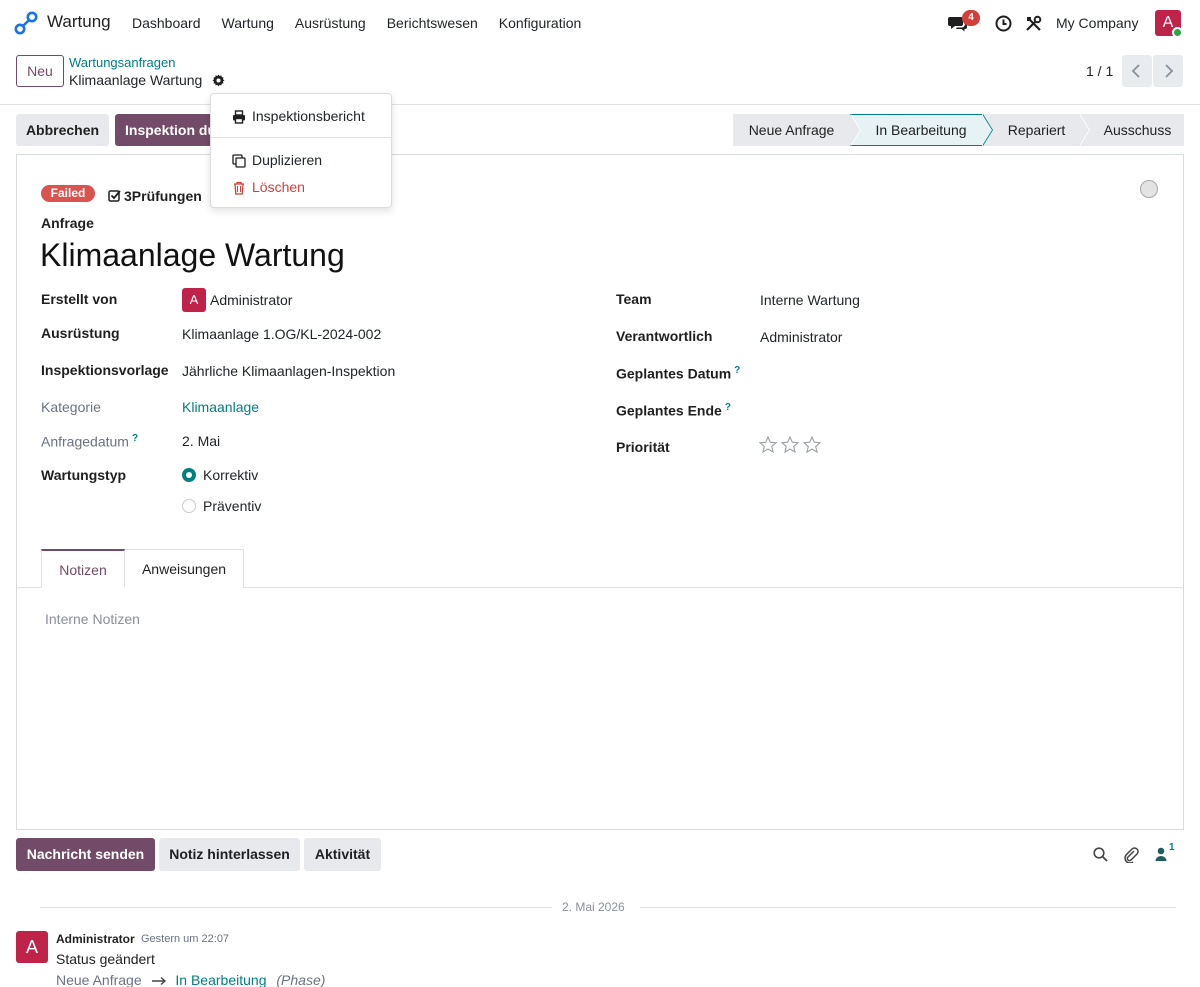  Describe the element at coordinates (83, 568) in the screenshot. I see `tab-notizen: Notizen` at that location.